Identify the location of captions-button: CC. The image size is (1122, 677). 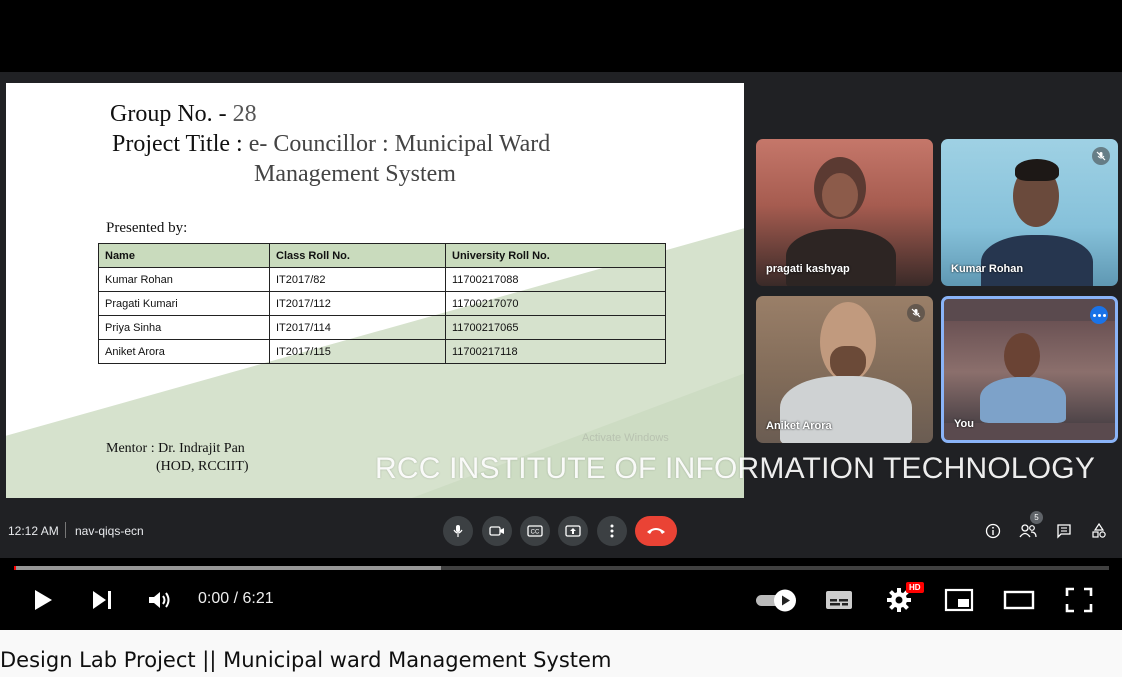
(535, 531).